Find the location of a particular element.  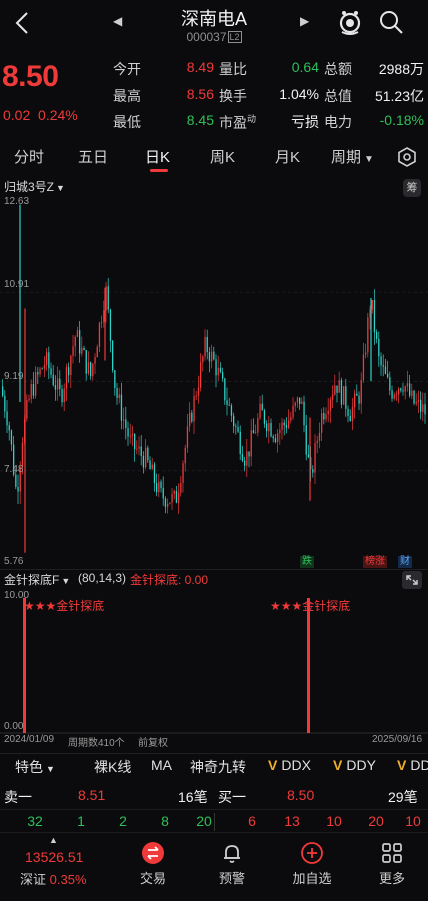

main-indicator-selector: 归城3号Z ▼ is located at coordinates (34, 186).